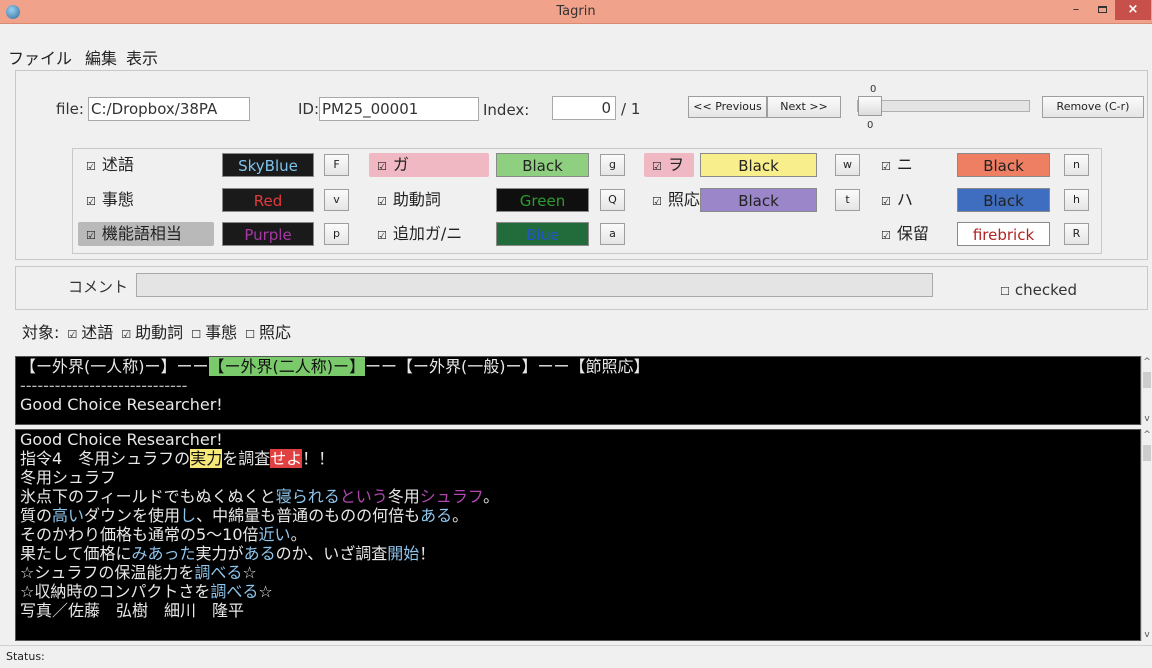  I want to click on tag-label: 照応, so click(683, 199).